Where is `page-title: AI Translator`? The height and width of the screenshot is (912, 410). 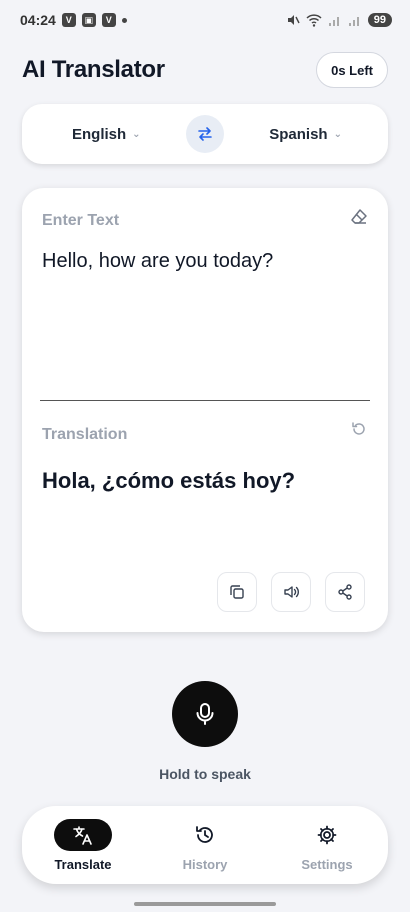 page-title: AI Translator is located at coordinates (93, 69).